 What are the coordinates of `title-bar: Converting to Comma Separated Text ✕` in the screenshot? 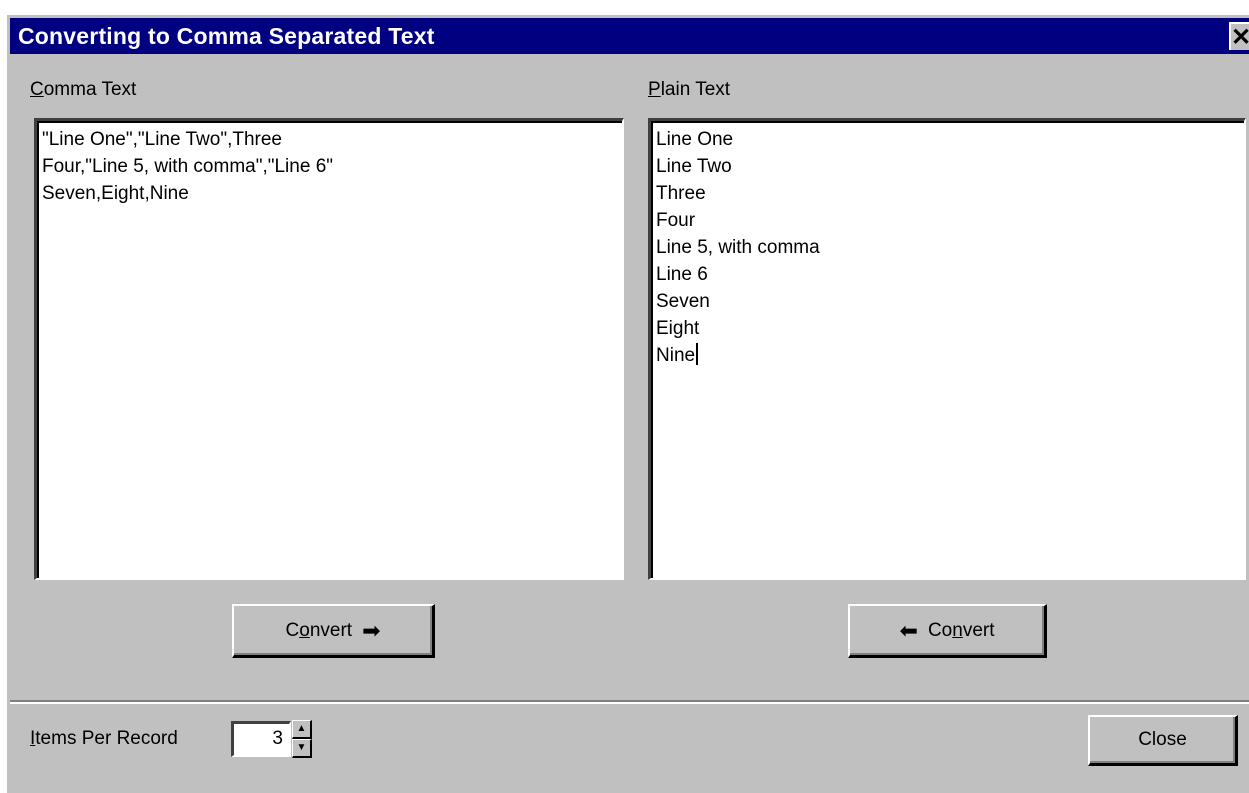 It's located at (629, 36).